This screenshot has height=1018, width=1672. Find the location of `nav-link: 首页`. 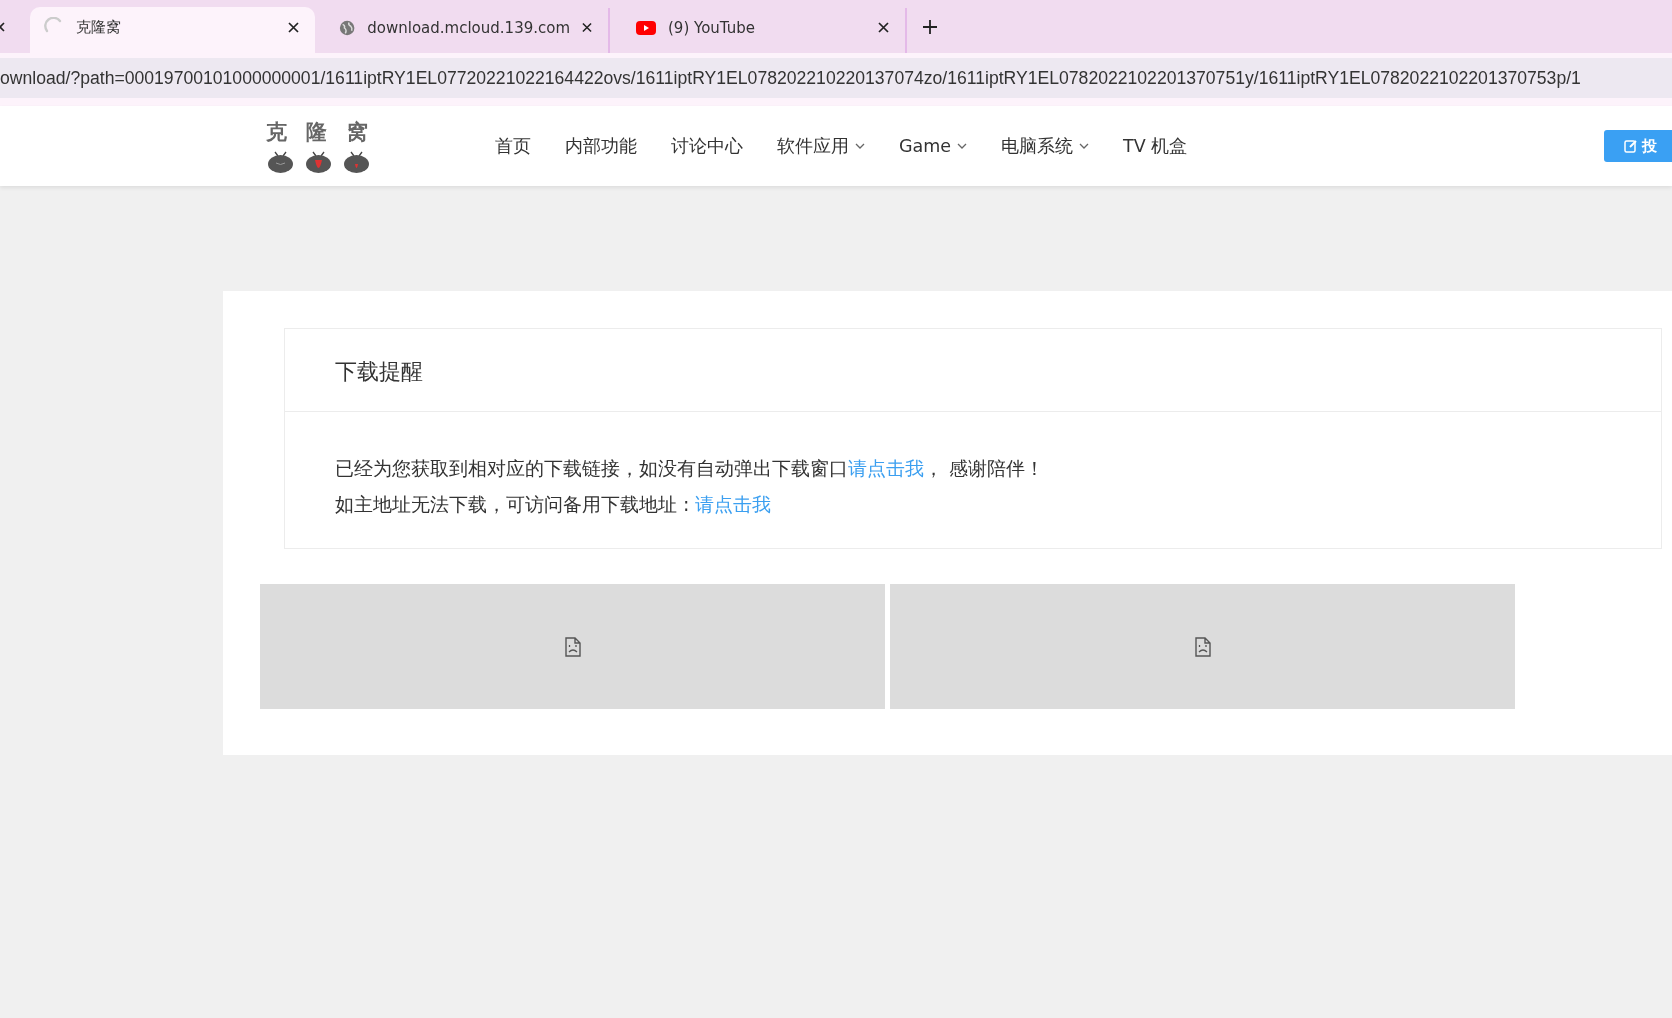

nav-link: 首页 is located at coordinates (513, 146).